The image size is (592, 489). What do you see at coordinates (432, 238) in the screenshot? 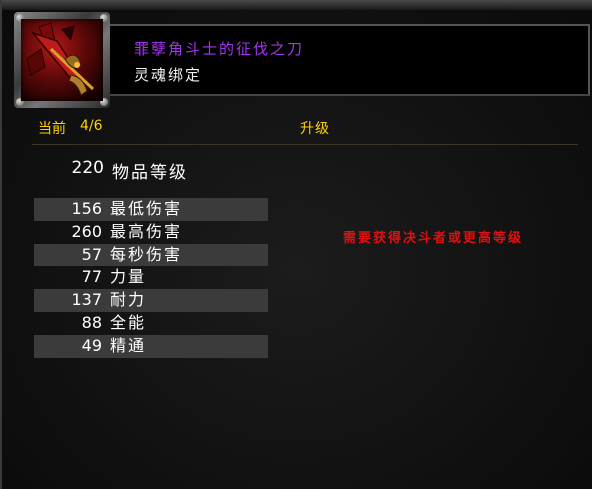
I see `upgrade-requirement: 需要获得决斗者或更高等级` at bounding box center [432, 238].